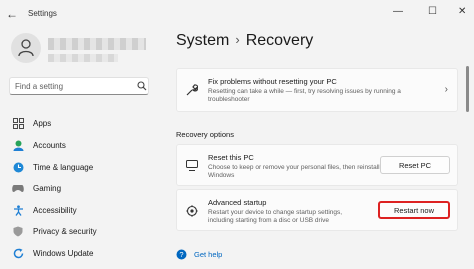  I want to click on search-box, so click(79, 86).